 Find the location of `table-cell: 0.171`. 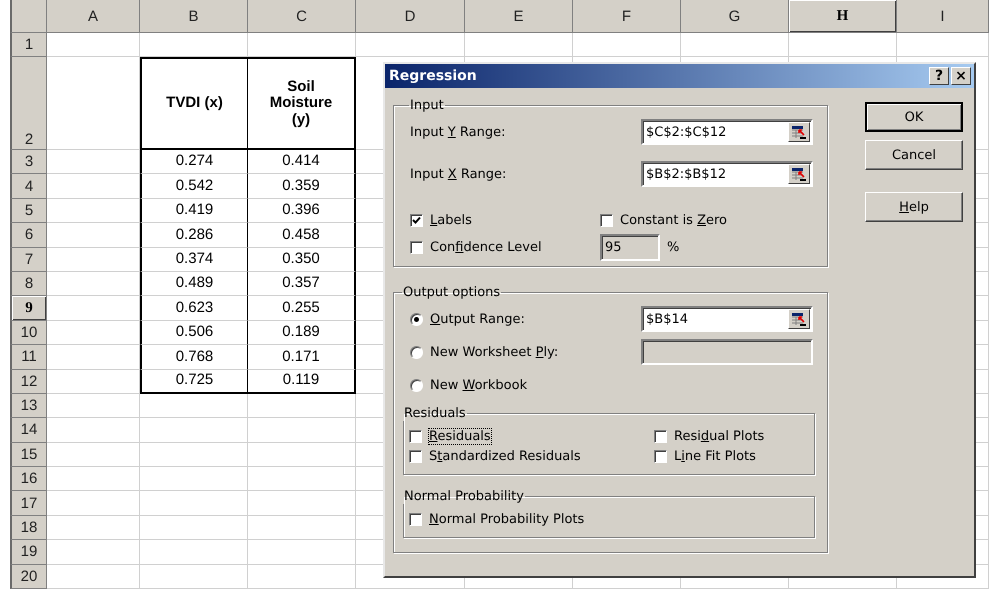

table-cell: 0.171 is located at coordinates (302, 357).